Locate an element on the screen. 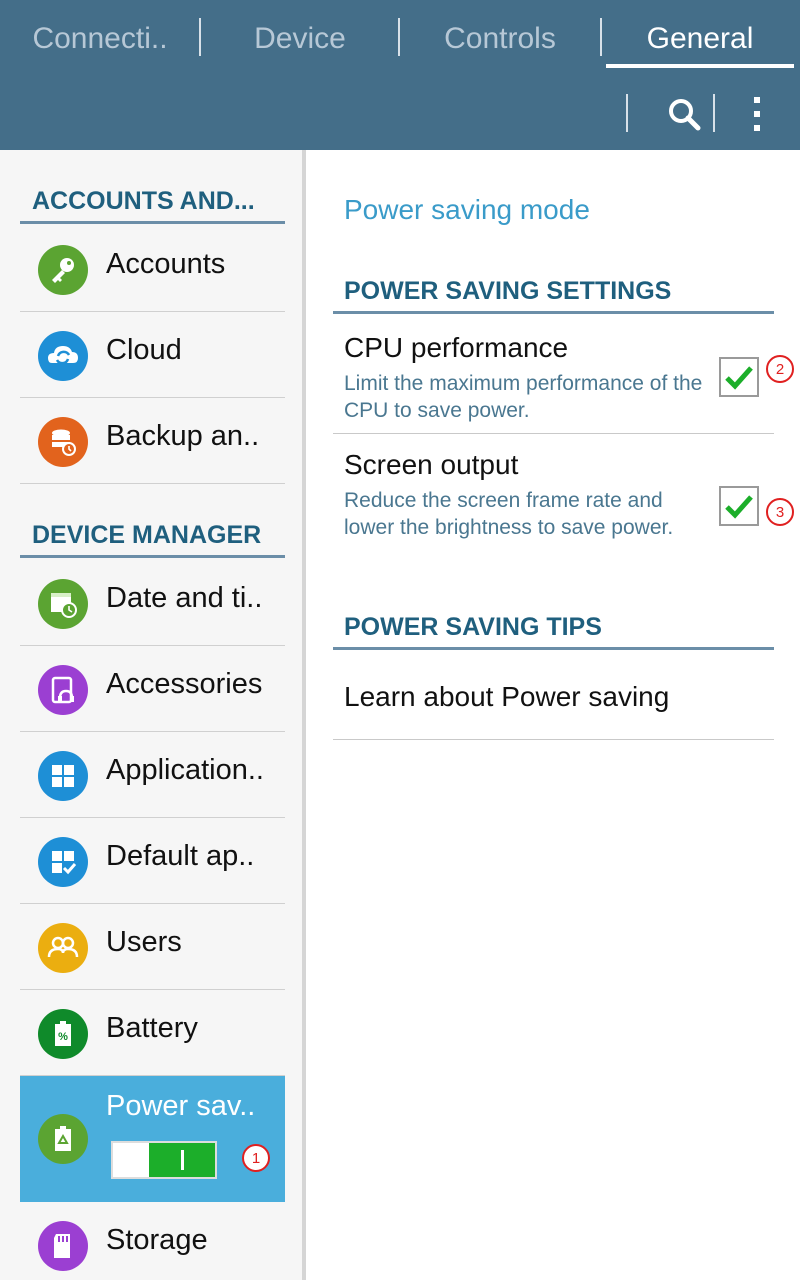  cpu-performance-checkbox is located at coordinates (739, 377).